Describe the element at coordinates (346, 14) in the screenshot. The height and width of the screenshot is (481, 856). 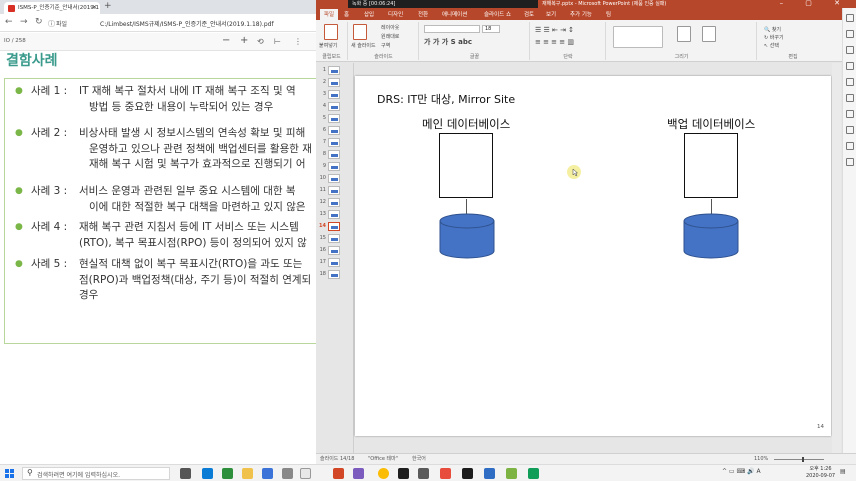
I see `tab-home: 홈` at that location.